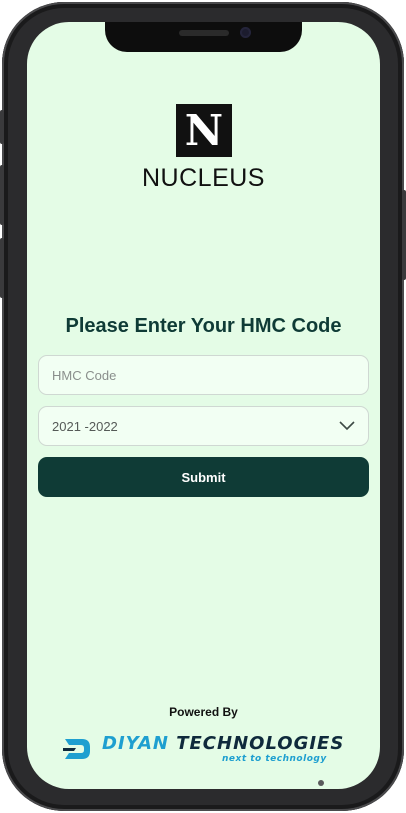 Image resolution: width=406 pixels, height=813 pixels. I want to click on silent-switch, so click(2, 127).